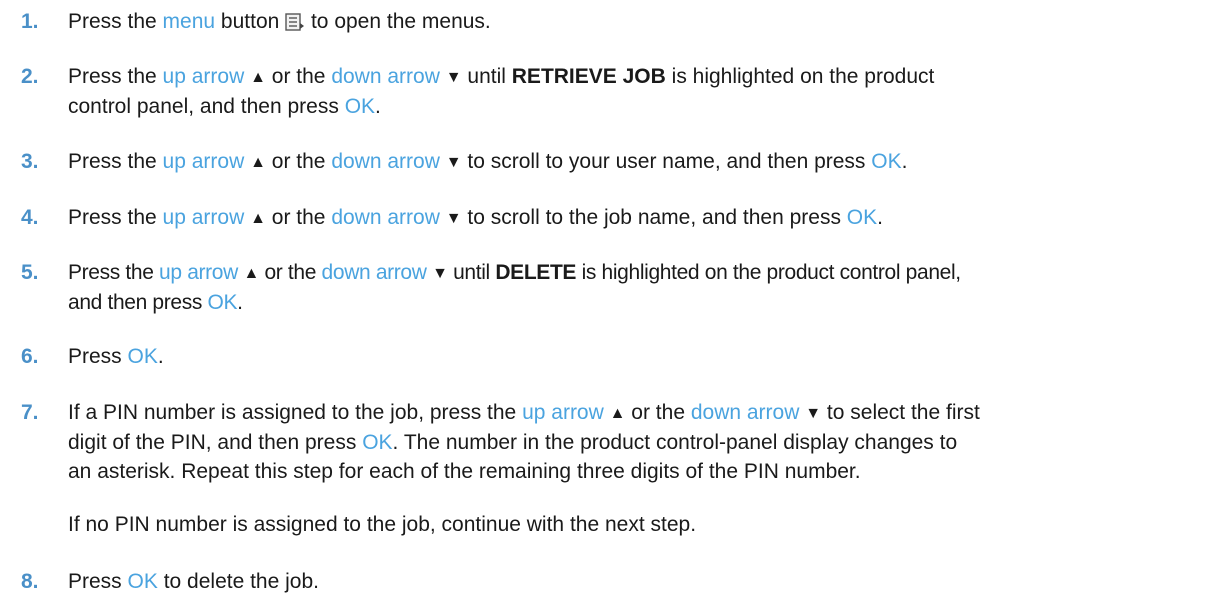  I want to click on step-number: 7., so click(30, 412).